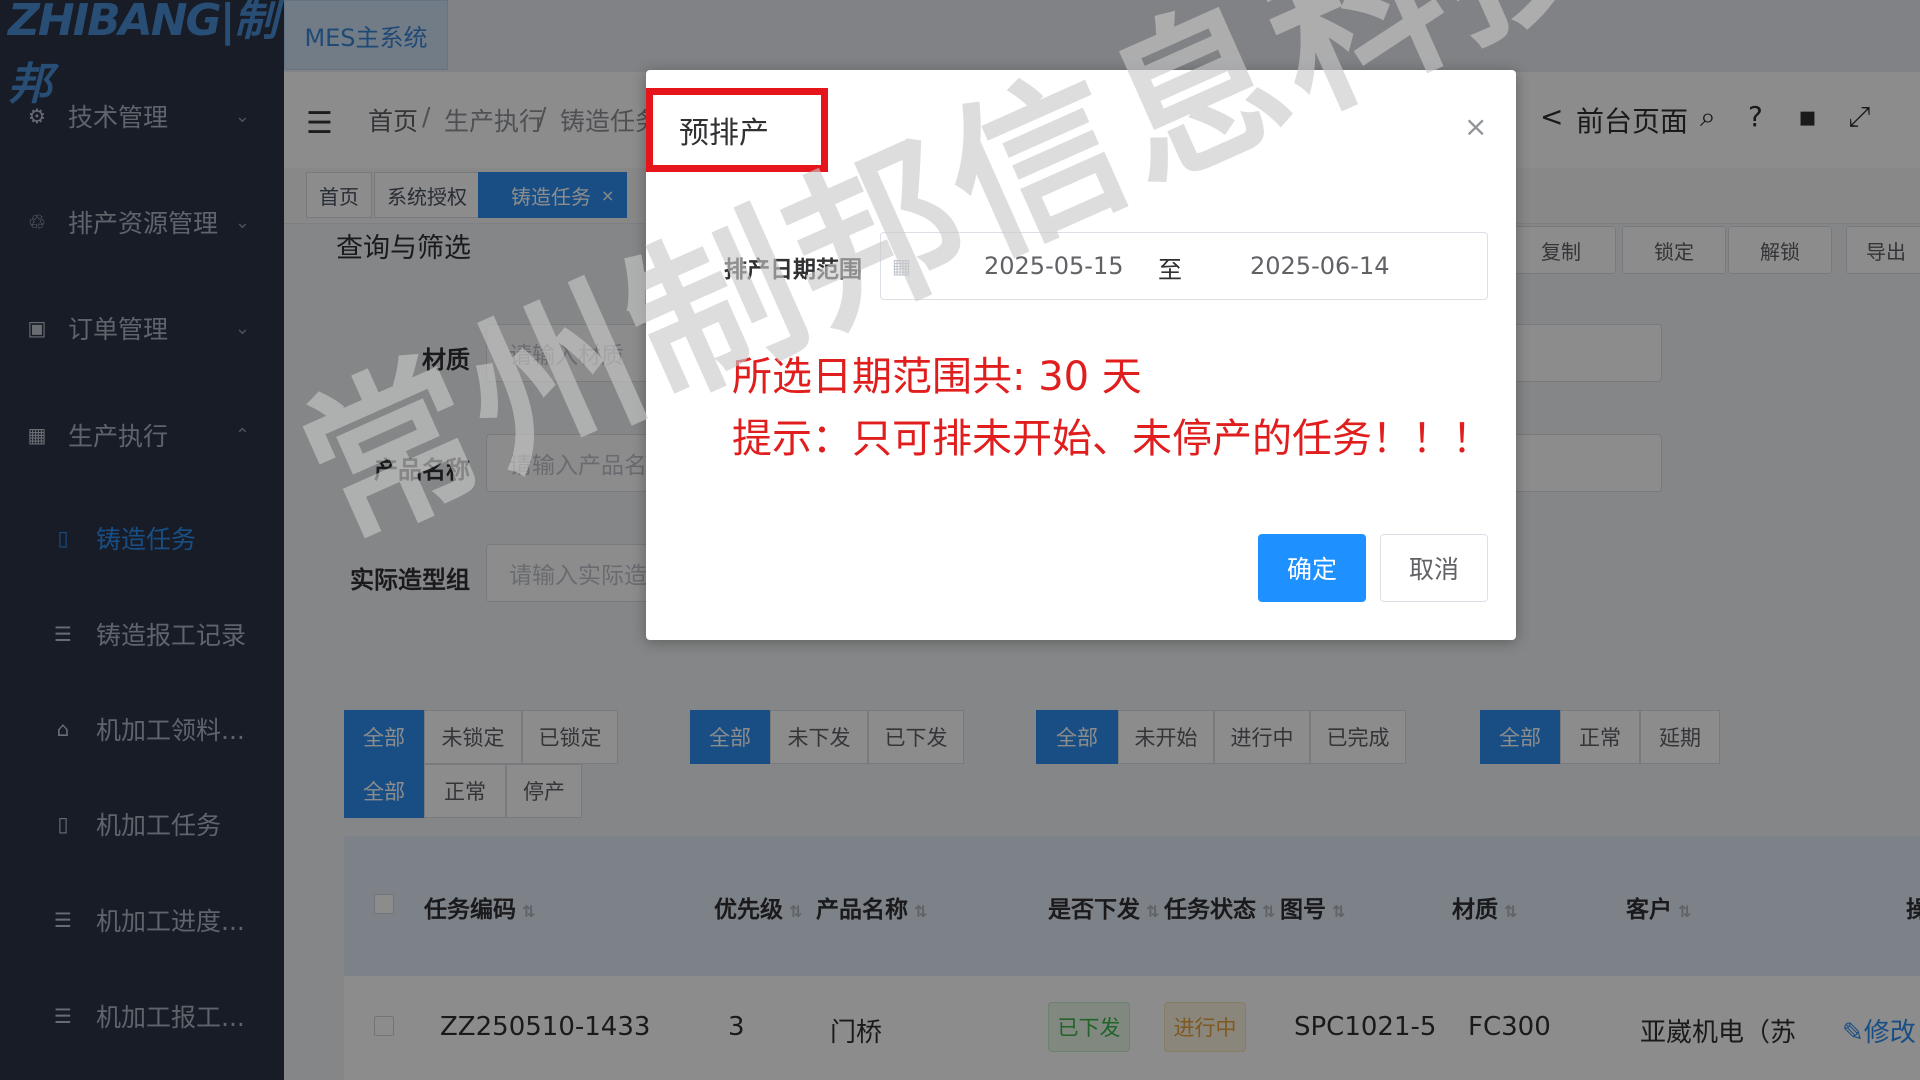  Describe the element at coordinates (1170, 270) in the screenshot. I see `range-separator: 至` at that location.